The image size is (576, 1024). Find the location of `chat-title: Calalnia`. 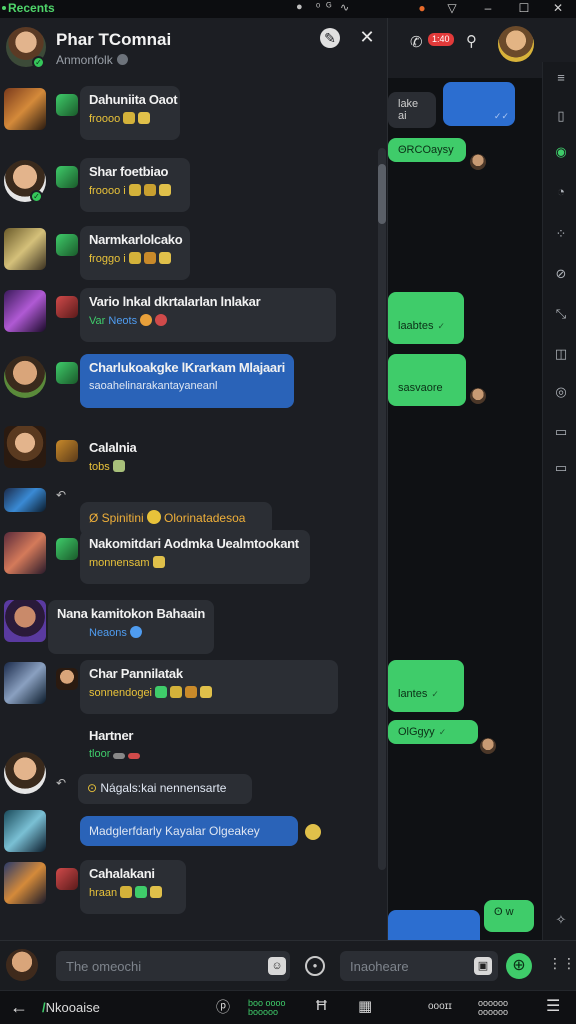

chat-title: Calalnia is located at coordinates (113, 447).